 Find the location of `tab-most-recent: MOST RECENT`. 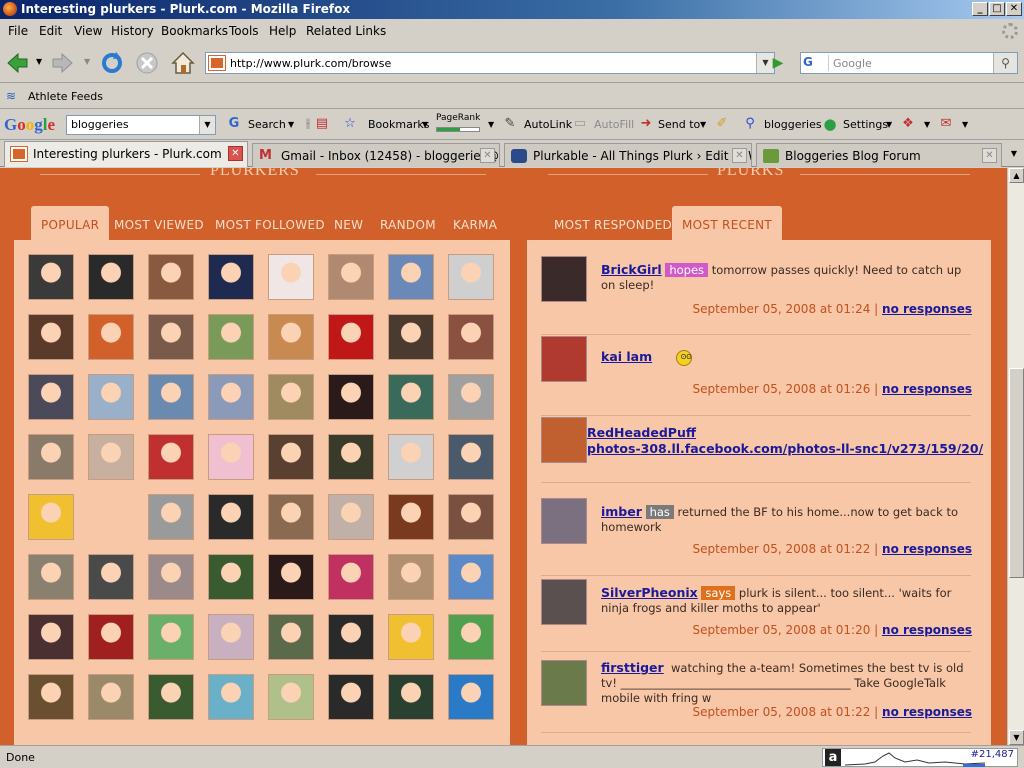

tab-most-recent: MOST RECENT is located at coordinates (727, 224).